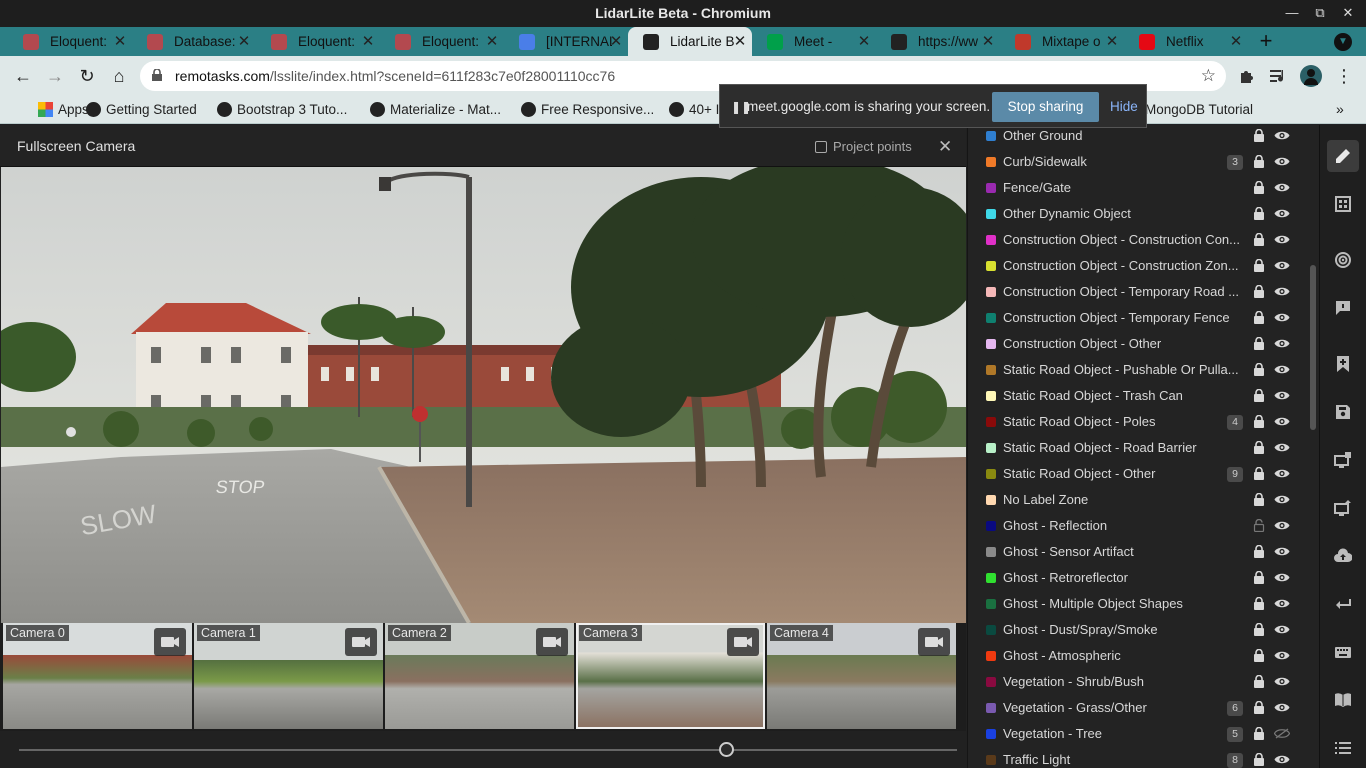 The height and width of the screenshot is (768, 1366). What do you see at coordinates (1143, 553) in the screenshot?
I see `label-row: Ghost - Sensor Artifact` at bounding box center [1143, 553].